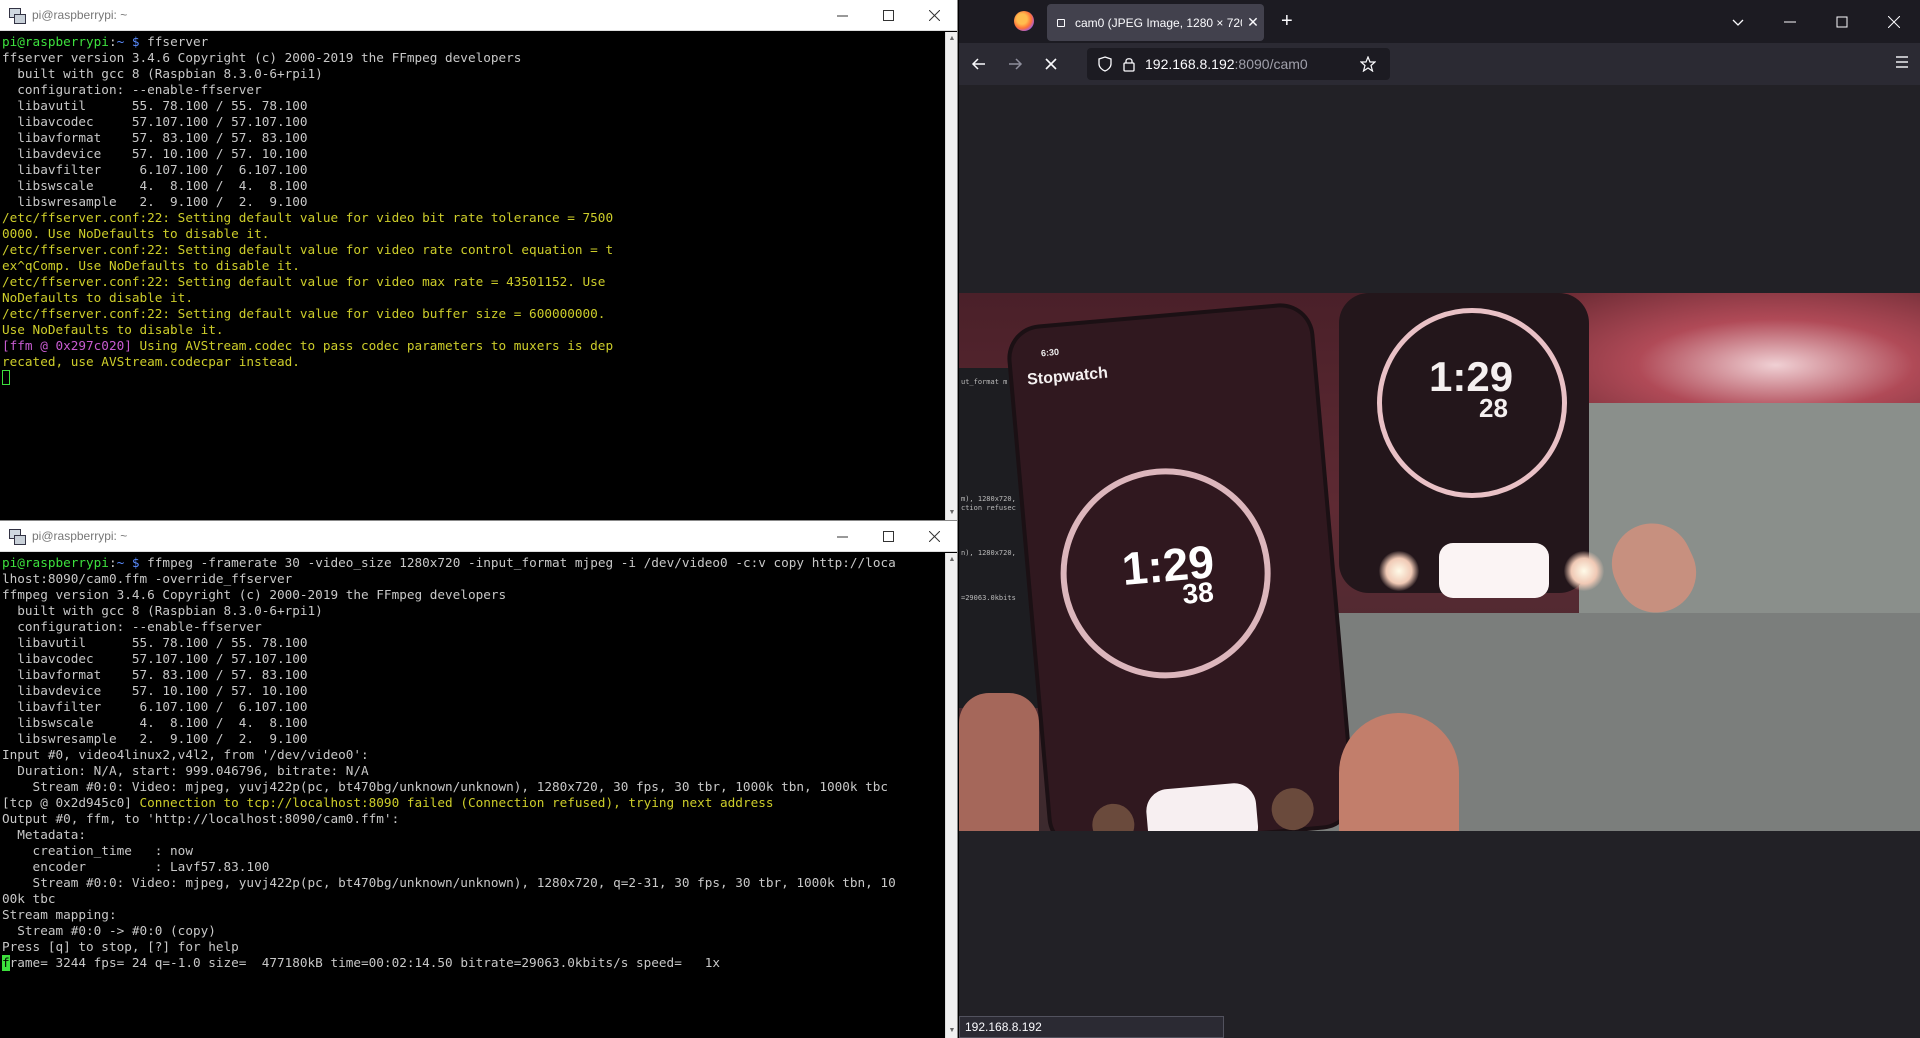 Image resolution: width=1920 pixels, height=1038 pixels. What do you see at coordinates (473, 42) in the screenshot?
I see `terminal-line: pi@raspberrypi:~ $ ffserver` at bounding box center [473, 42].